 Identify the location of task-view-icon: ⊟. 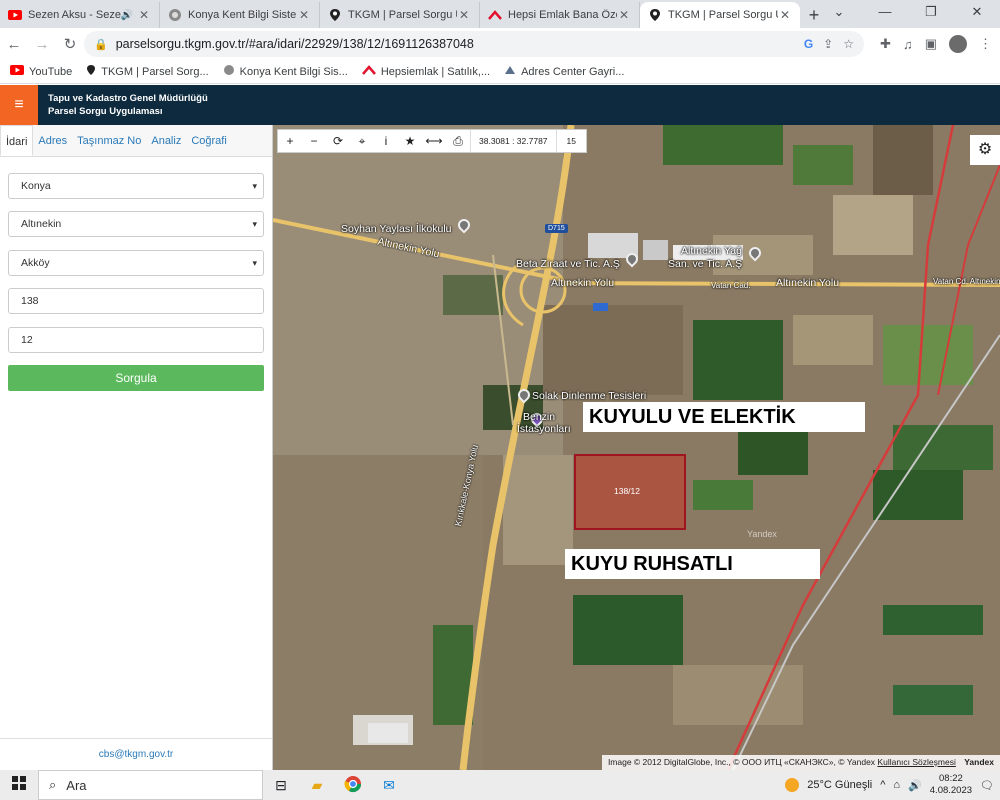
(281, 785).